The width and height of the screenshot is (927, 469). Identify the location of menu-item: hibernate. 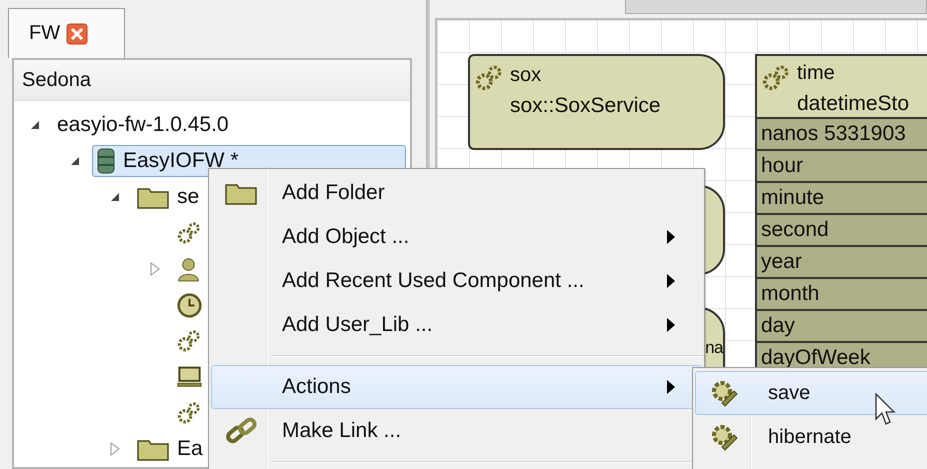
(811, 437).